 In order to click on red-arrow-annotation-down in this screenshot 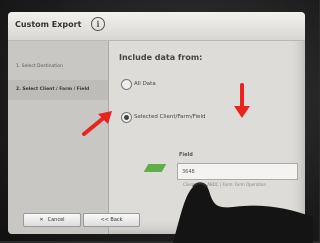, I will do `click(242, 100)`.